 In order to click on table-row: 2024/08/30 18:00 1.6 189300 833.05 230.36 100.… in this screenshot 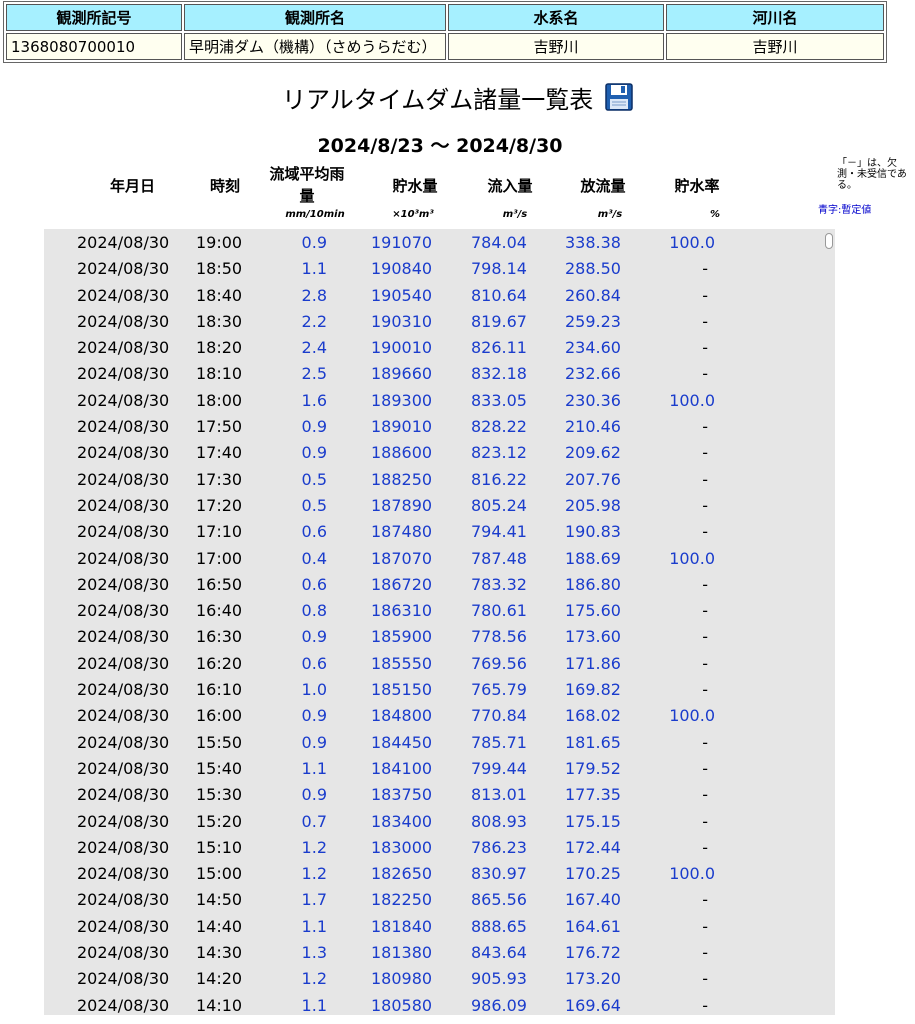, I will do `click(434, 400)`.